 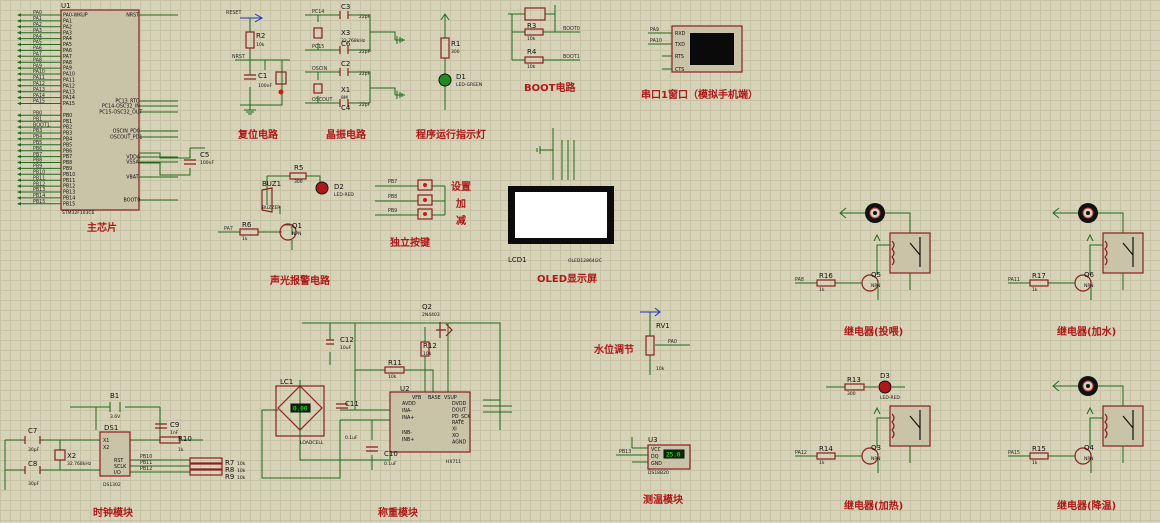 I want to click on c9-ref: C9, so click(x=174, y=425).